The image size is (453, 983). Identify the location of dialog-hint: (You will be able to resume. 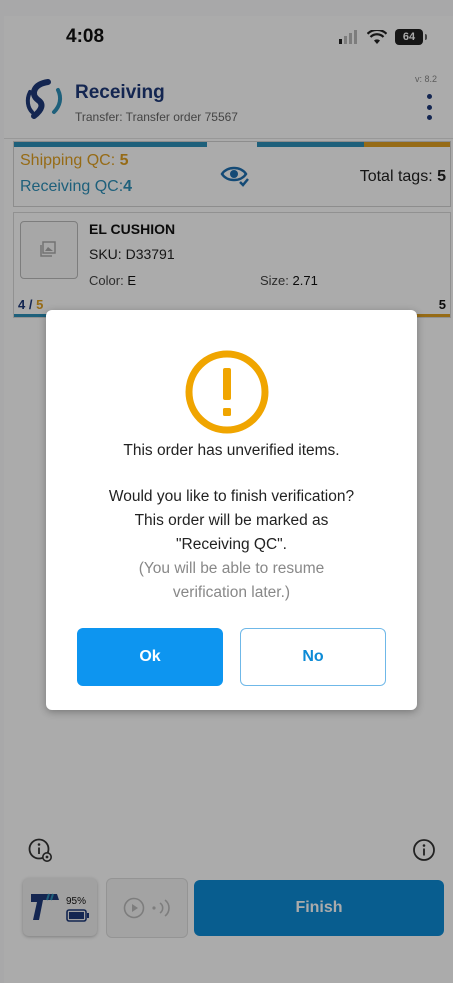
(231, 568).